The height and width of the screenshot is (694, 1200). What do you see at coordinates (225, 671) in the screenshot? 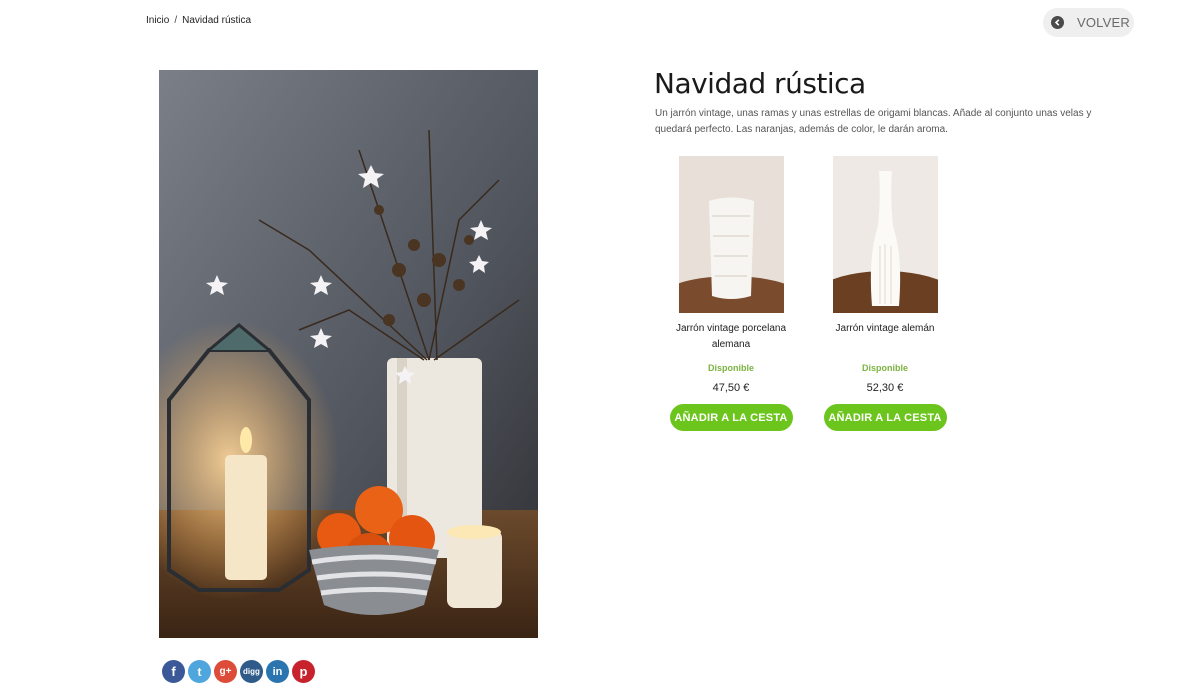
I see `googleplus-icon: g+` at bounding box center [225, 671].